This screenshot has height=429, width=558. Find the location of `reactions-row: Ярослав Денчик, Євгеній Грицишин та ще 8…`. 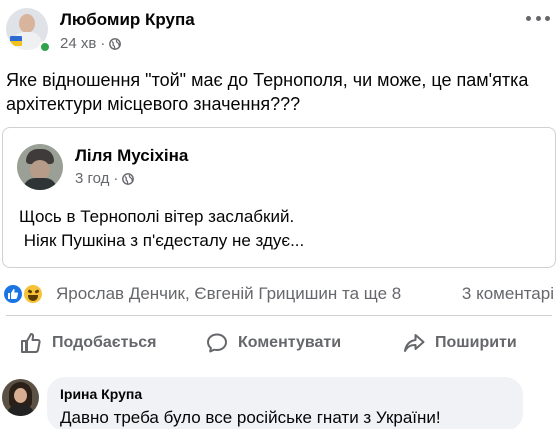

reactions-row: Ярослав Денчик, Євгеній Грицишин та ще 8… is located at coordinates (279, 294).